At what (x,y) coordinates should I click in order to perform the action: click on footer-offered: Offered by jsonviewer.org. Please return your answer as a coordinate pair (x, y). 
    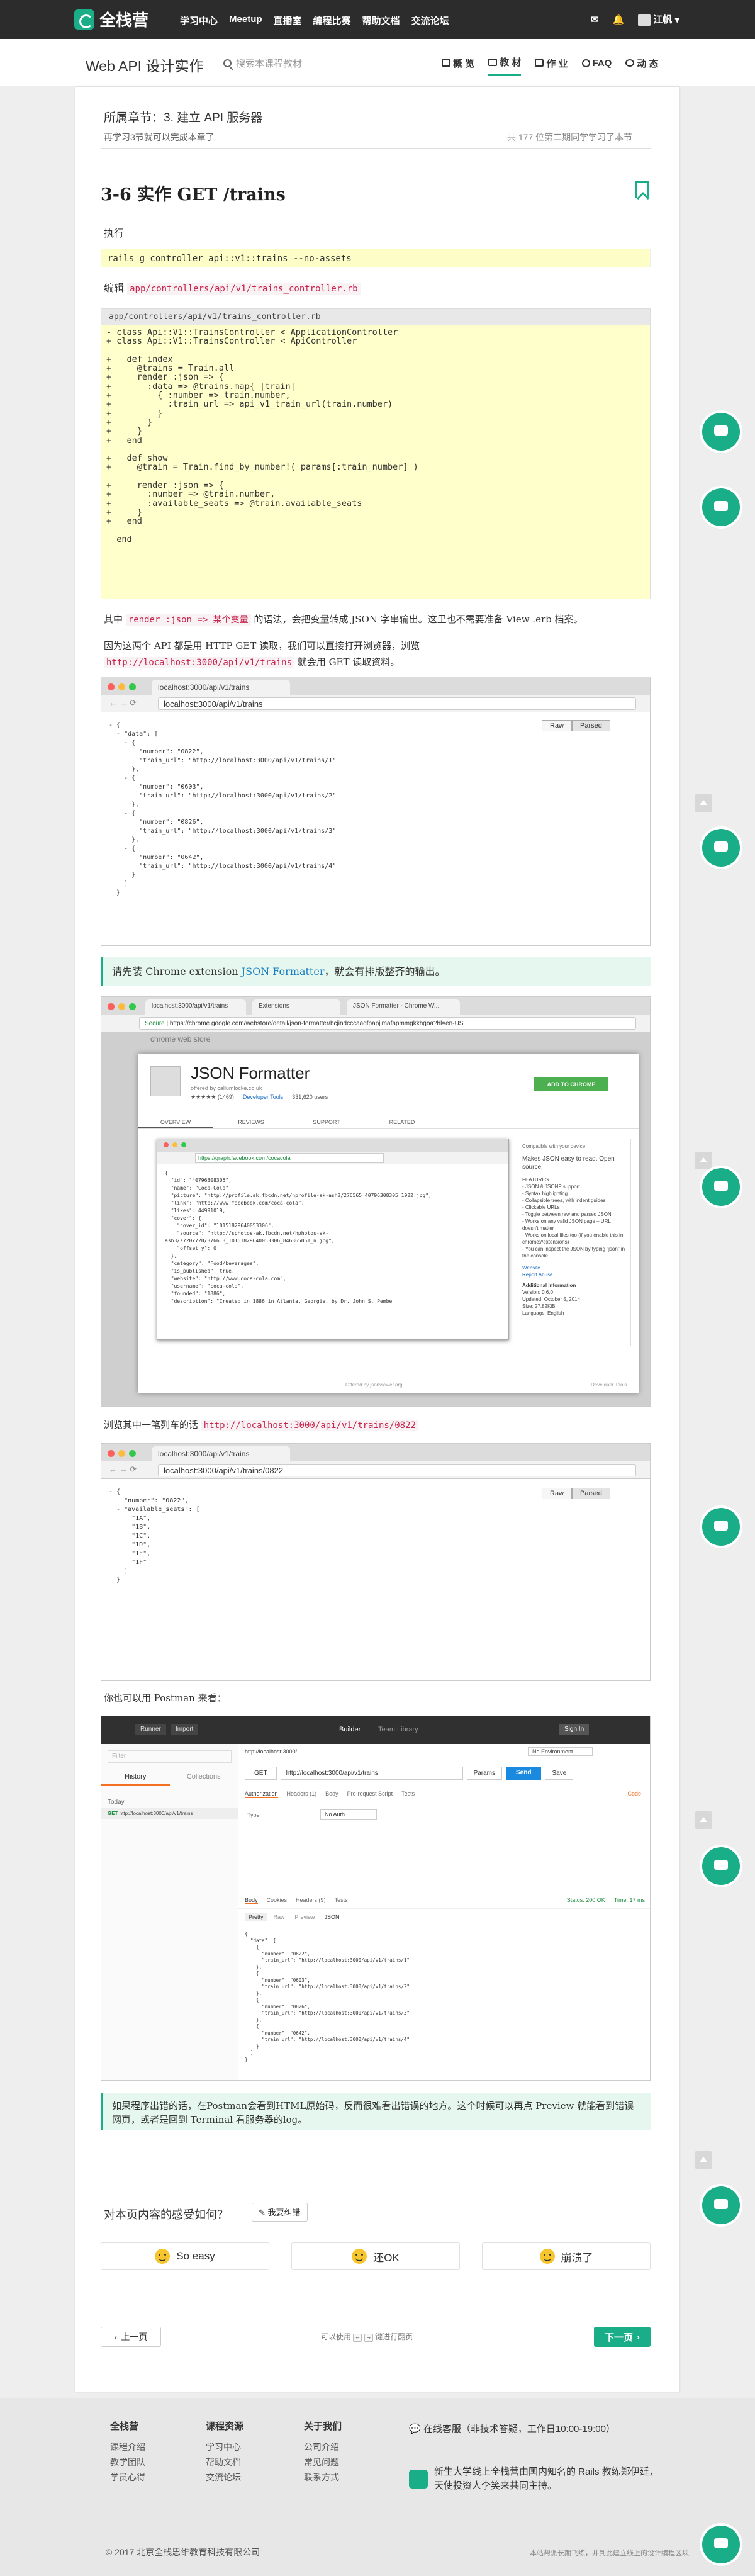
    Looking at the image, I should click on (374, 1385).